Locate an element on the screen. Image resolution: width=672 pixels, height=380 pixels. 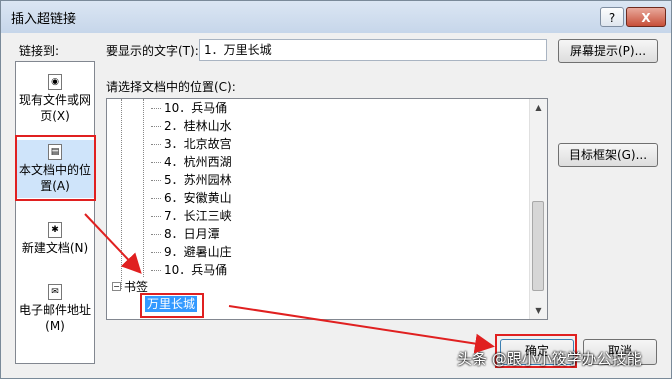
tree-item: 2．桂林山水 is located at coordinates (191, 126).